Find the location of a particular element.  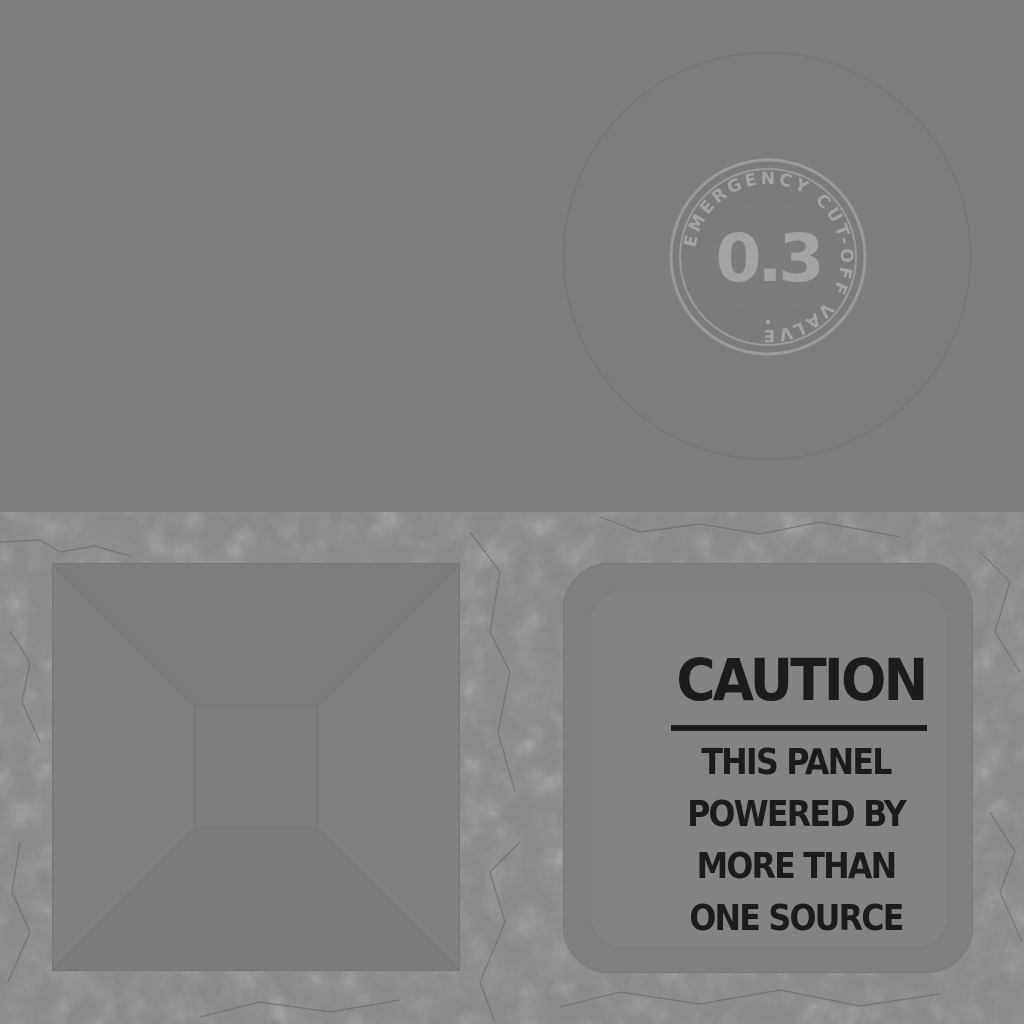

caution-title: CAUTION is located at coordinates (802, 680).